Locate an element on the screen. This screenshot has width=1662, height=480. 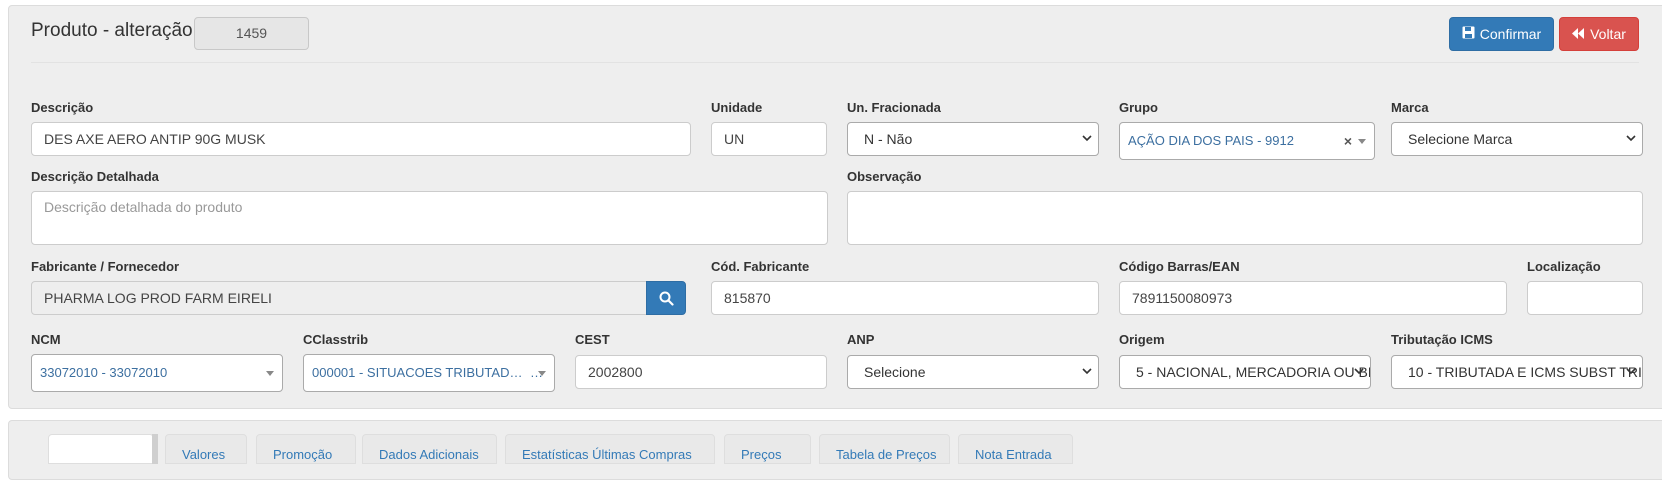
tab-dados-adicionais: Dados Adicionais is located at coordinates (429, 449).